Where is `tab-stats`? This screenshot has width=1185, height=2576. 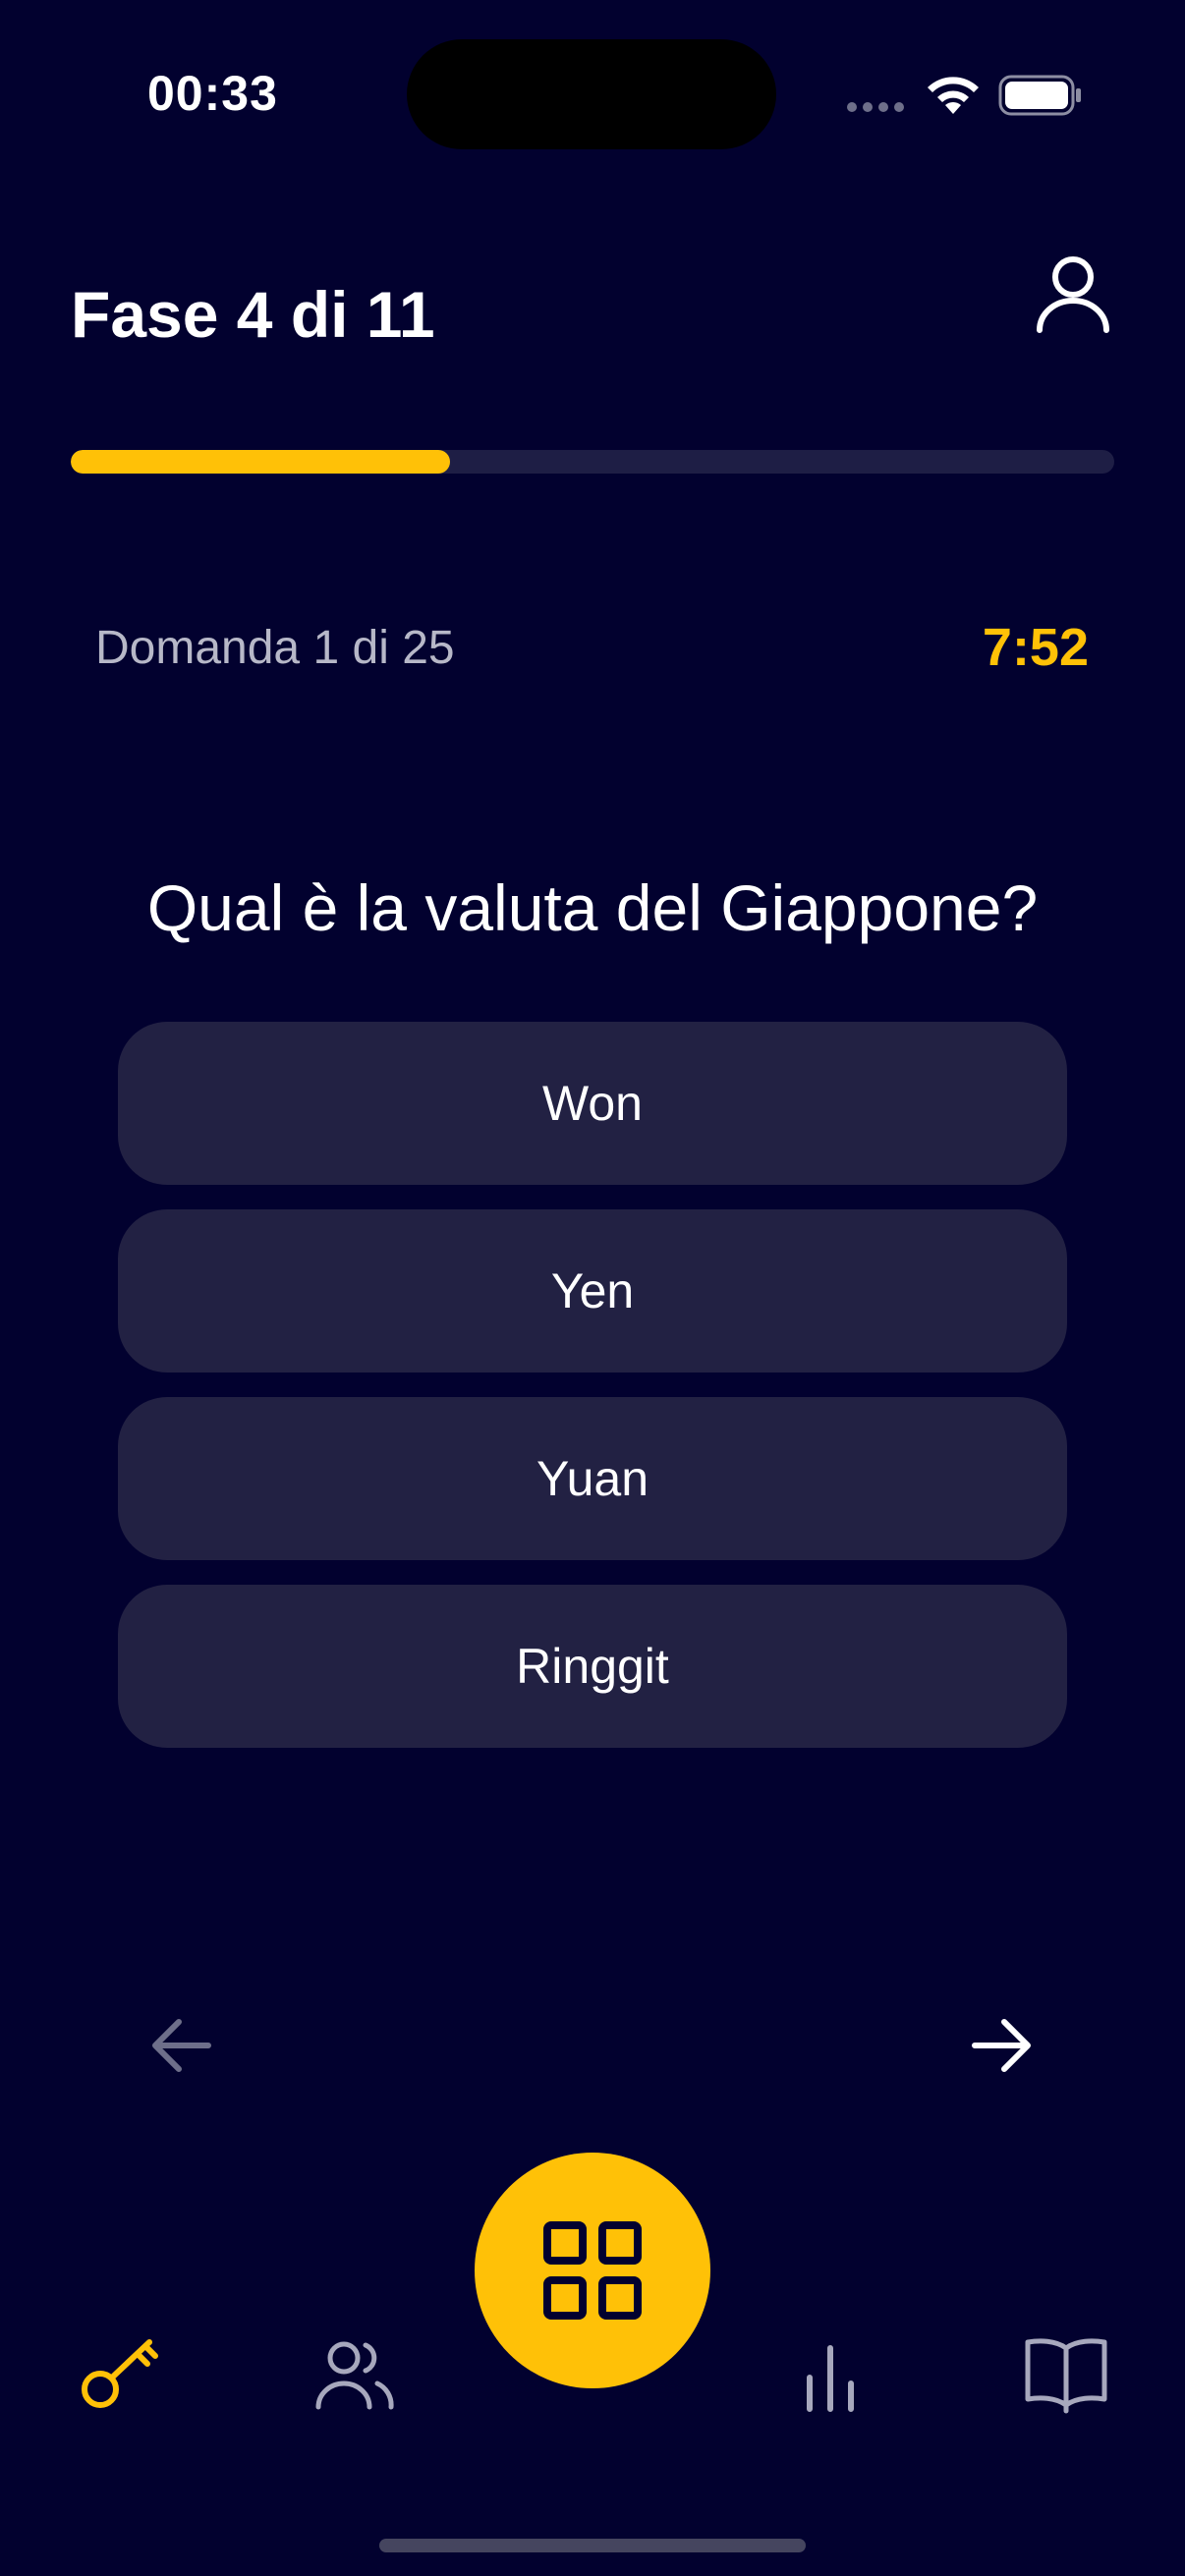
tab-stats is located at coordinates (831, 2372).